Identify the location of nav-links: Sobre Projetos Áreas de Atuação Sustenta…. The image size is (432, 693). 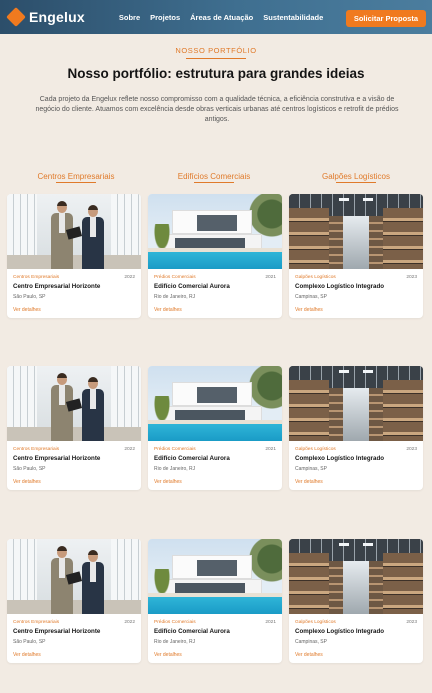
(221, 17).